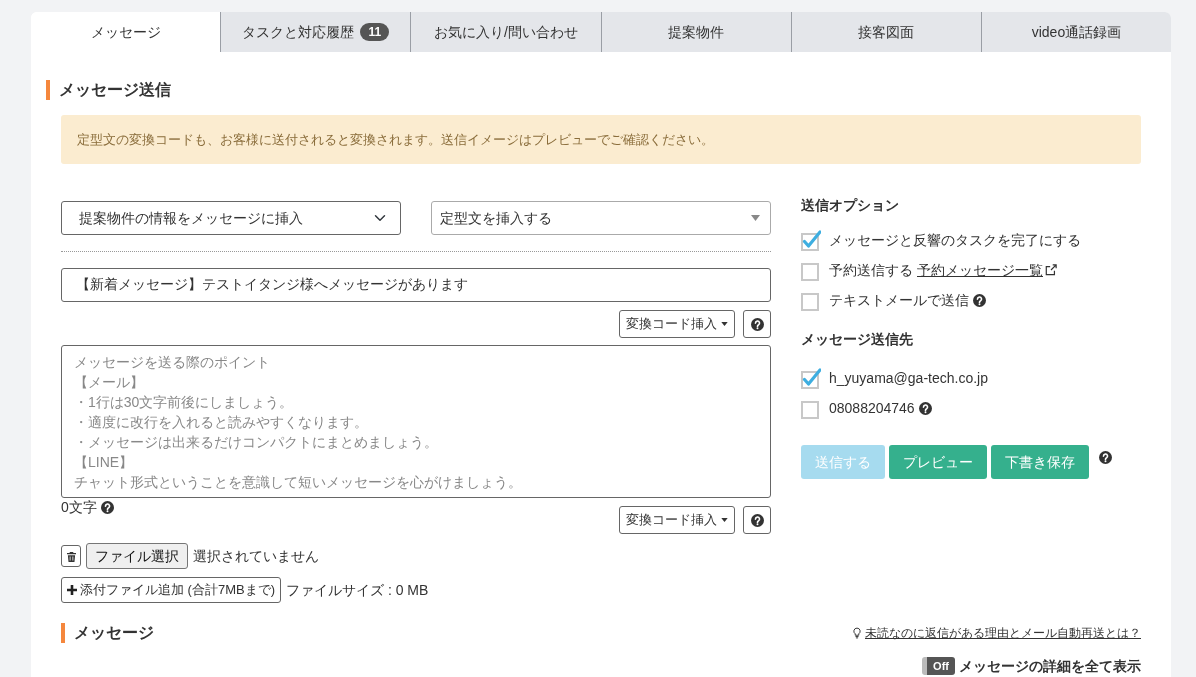 The image size is (1196, 677). I want to click on section-title: メッセージ, so click(107, 633).